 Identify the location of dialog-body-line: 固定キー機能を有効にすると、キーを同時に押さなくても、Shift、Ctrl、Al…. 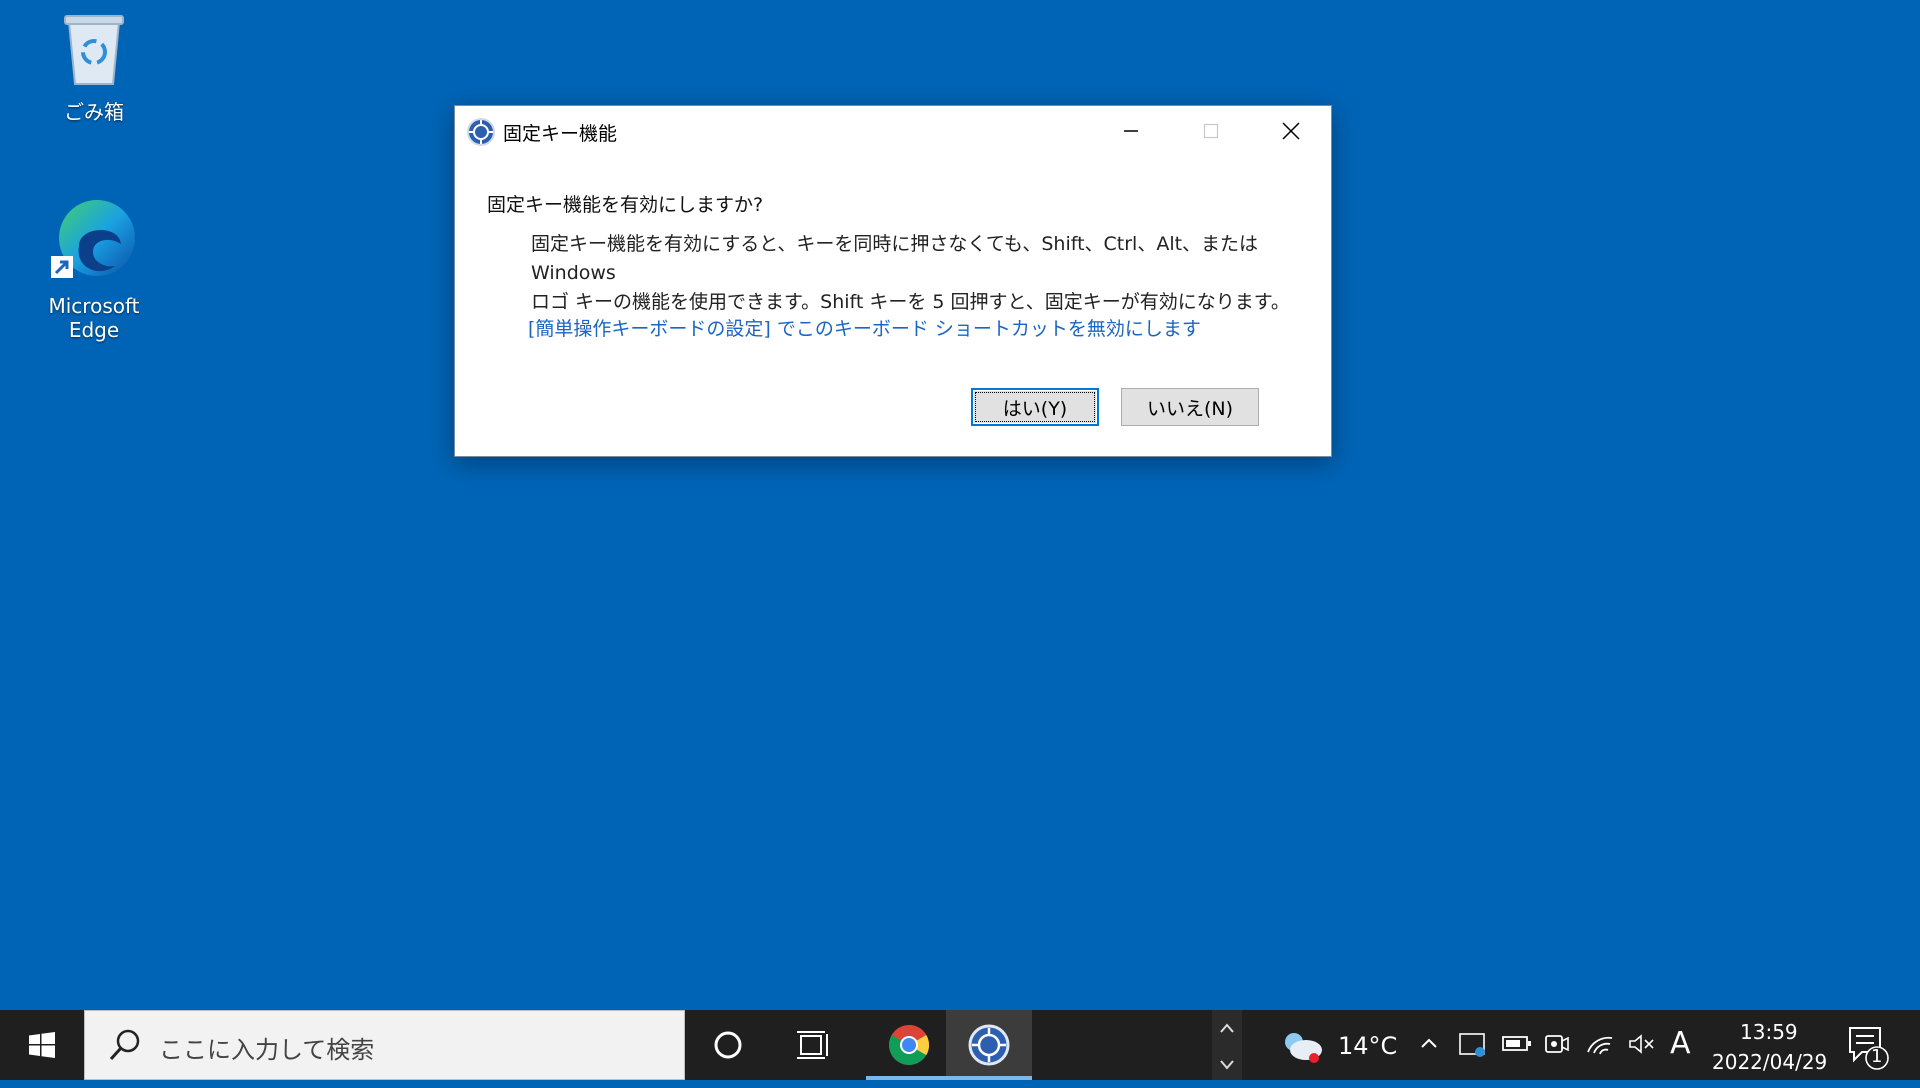
(895, 258).